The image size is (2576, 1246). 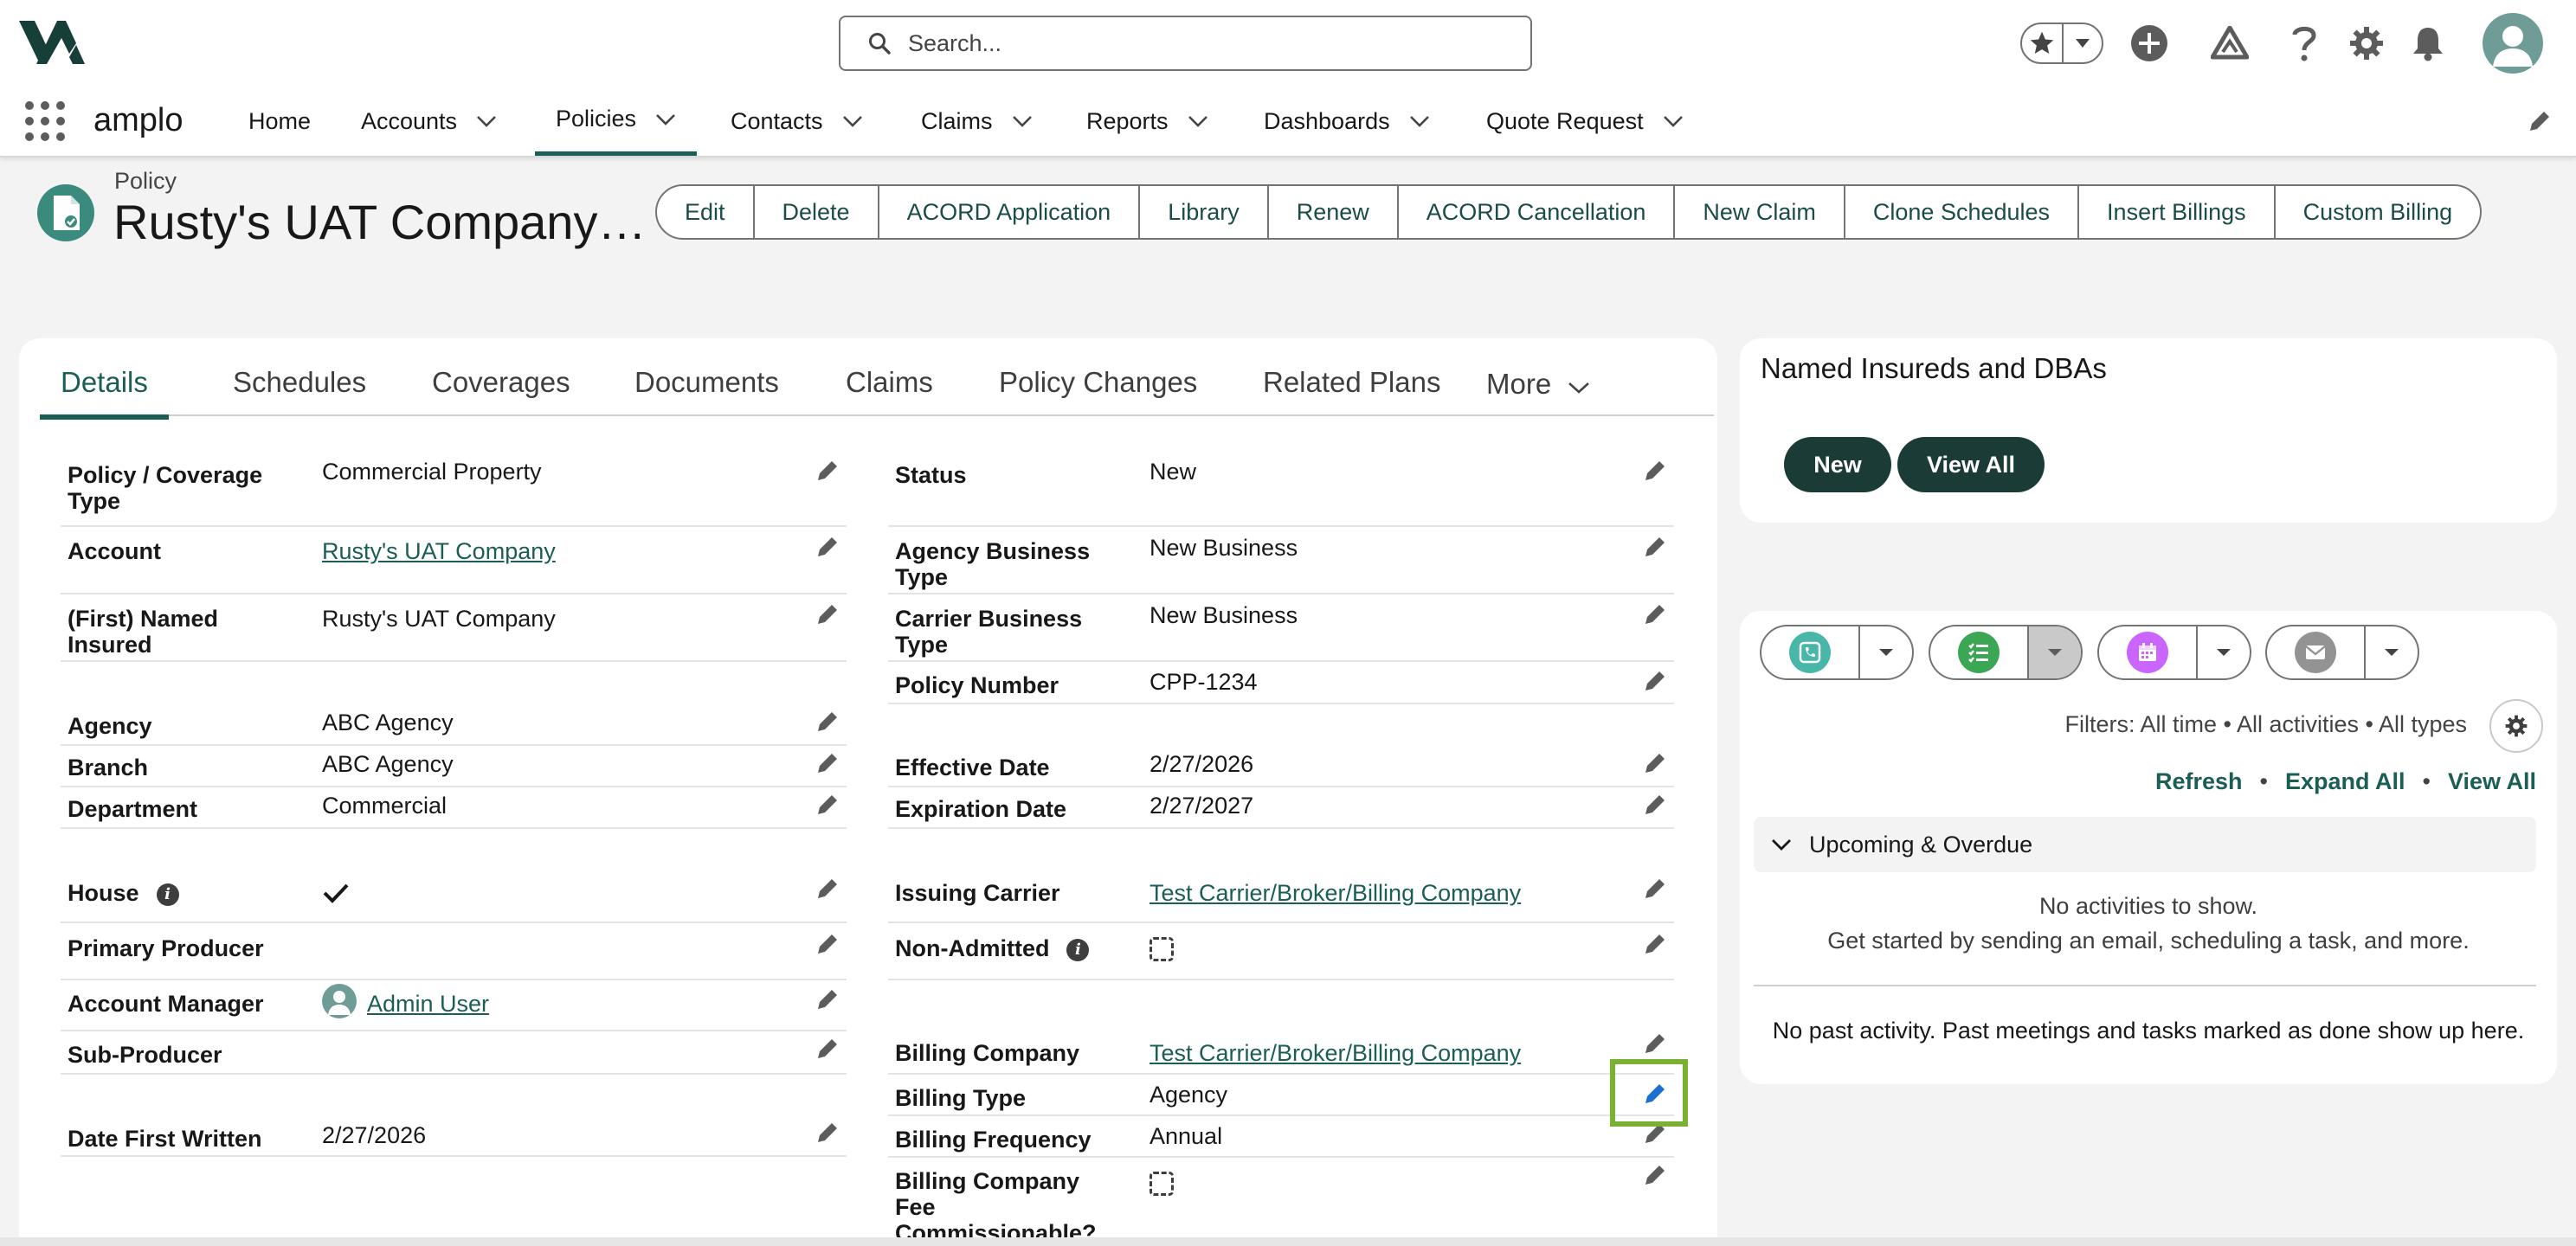 What do you see at coordinates (1585, 122) in the screenshot?
I see `nav-tab-quote-request: Quote Request` at bounding box center [1585, 122].